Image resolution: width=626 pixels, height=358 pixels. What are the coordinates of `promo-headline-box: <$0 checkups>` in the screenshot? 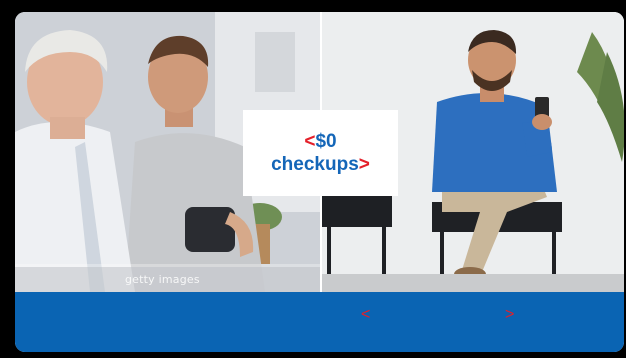 It's located at (320, 153).